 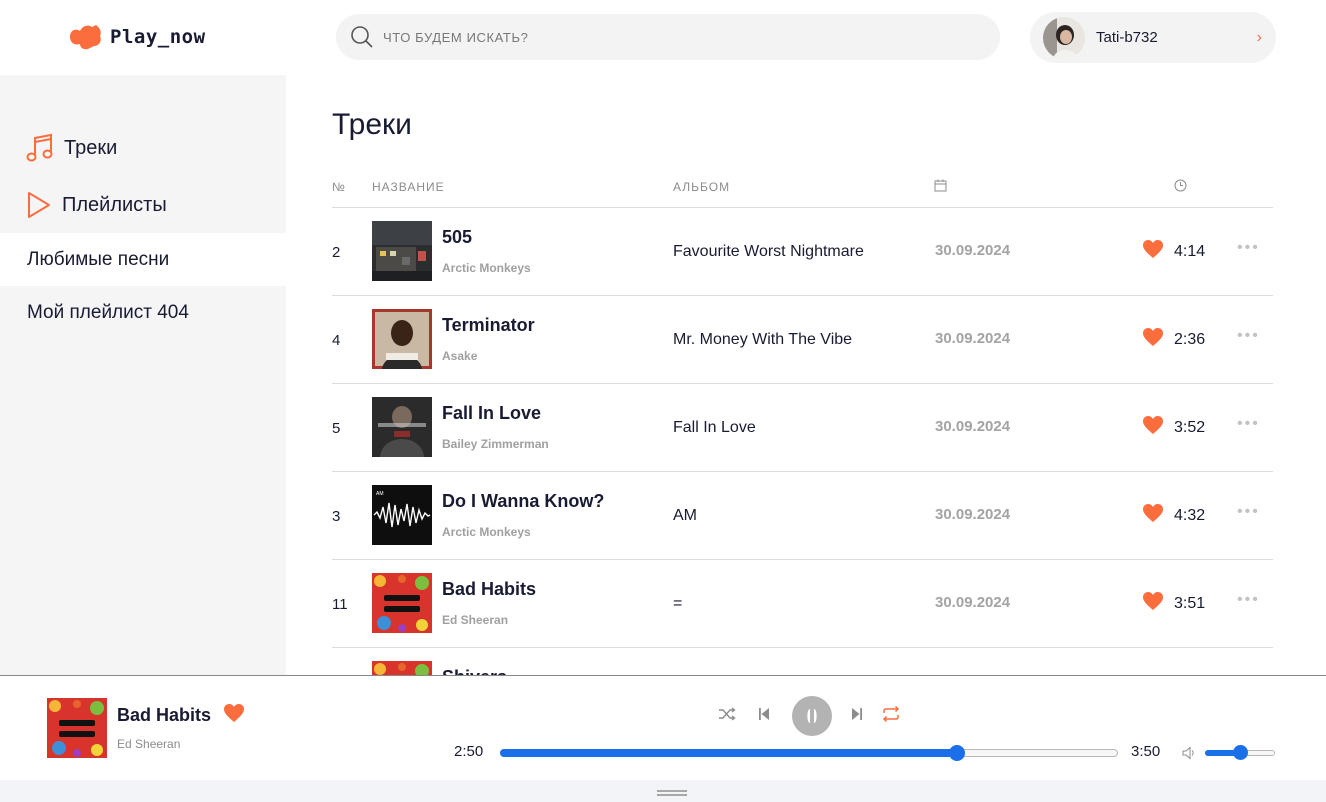 I want to click on sidebar-item-playlists: Плейлисты, so click(x=96, y=205).